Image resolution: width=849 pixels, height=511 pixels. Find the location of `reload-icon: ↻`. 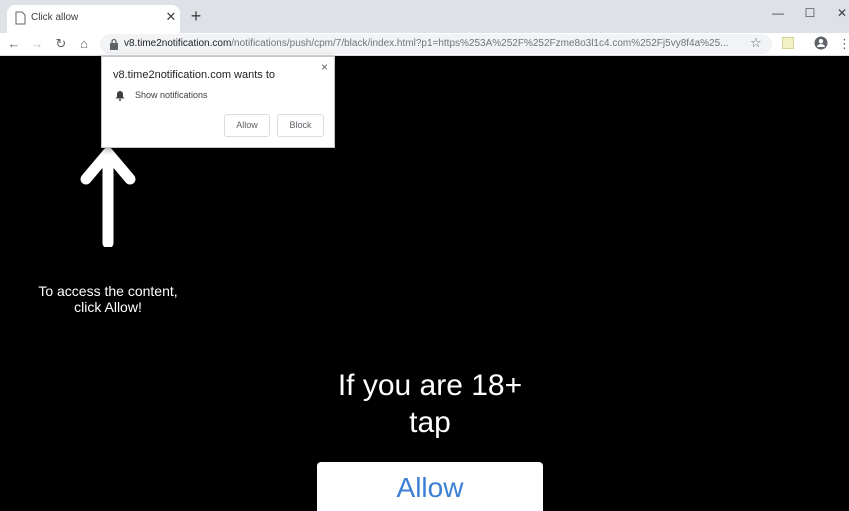

reload-icon: ↻ is located at coordinates (61, 44).